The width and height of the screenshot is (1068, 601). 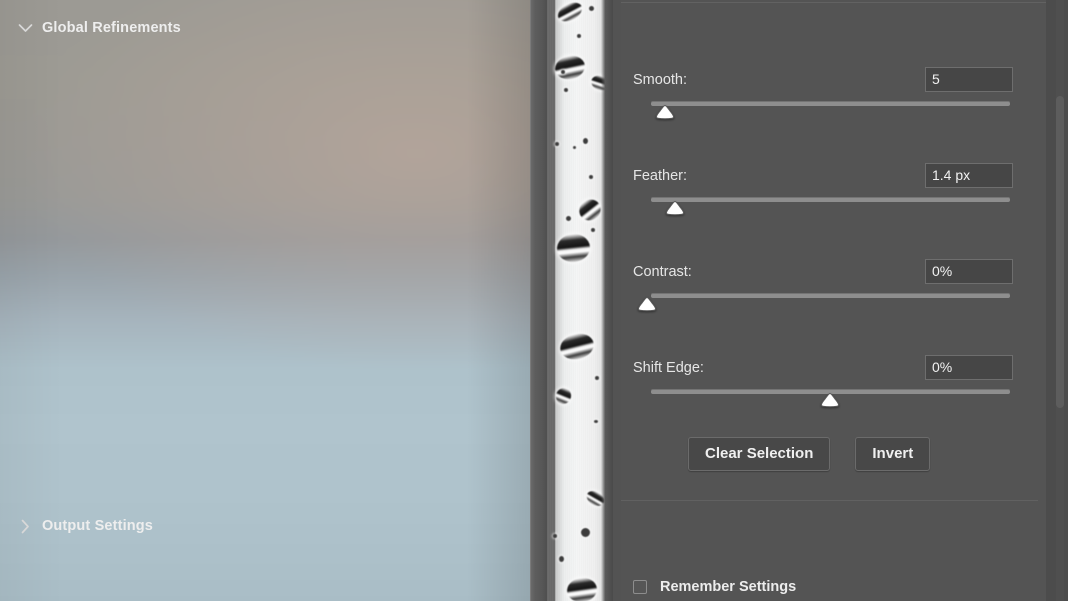 I want to click on slider-contrast-track-wrap, so click(x=823, y=302).